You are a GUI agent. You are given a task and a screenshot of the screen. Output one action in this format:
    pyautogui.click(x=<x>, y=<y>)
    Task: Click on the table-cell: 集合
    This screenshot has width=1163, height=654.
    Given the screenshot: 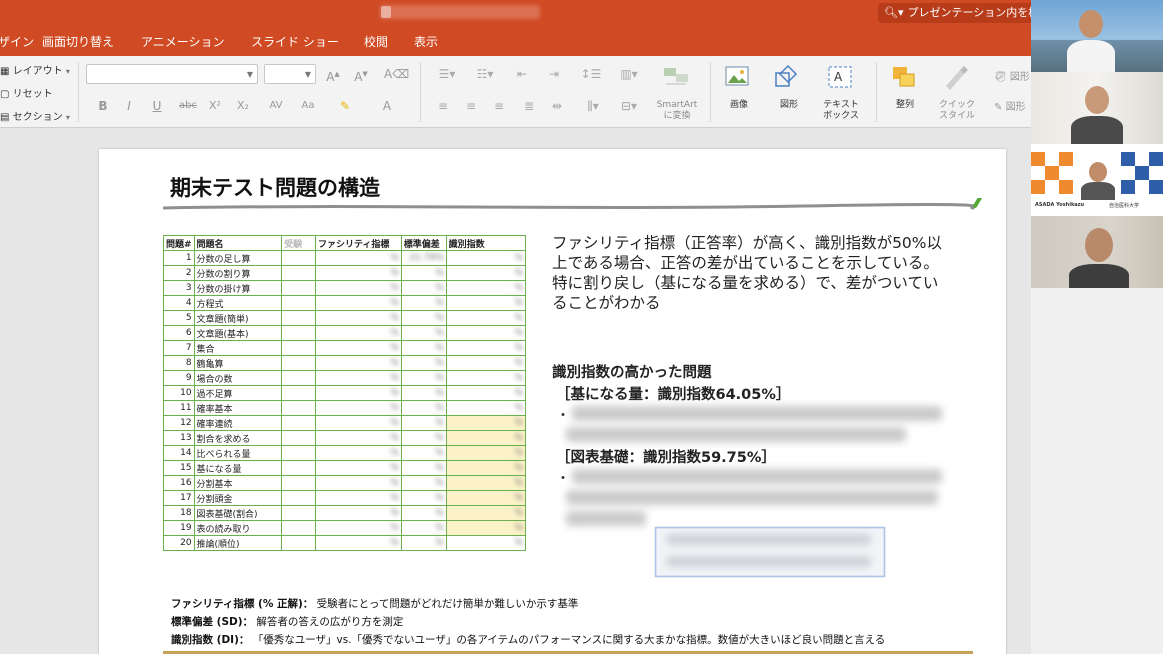 What is the action you would take?
    pyautogui.click(x=238, y=348)
    